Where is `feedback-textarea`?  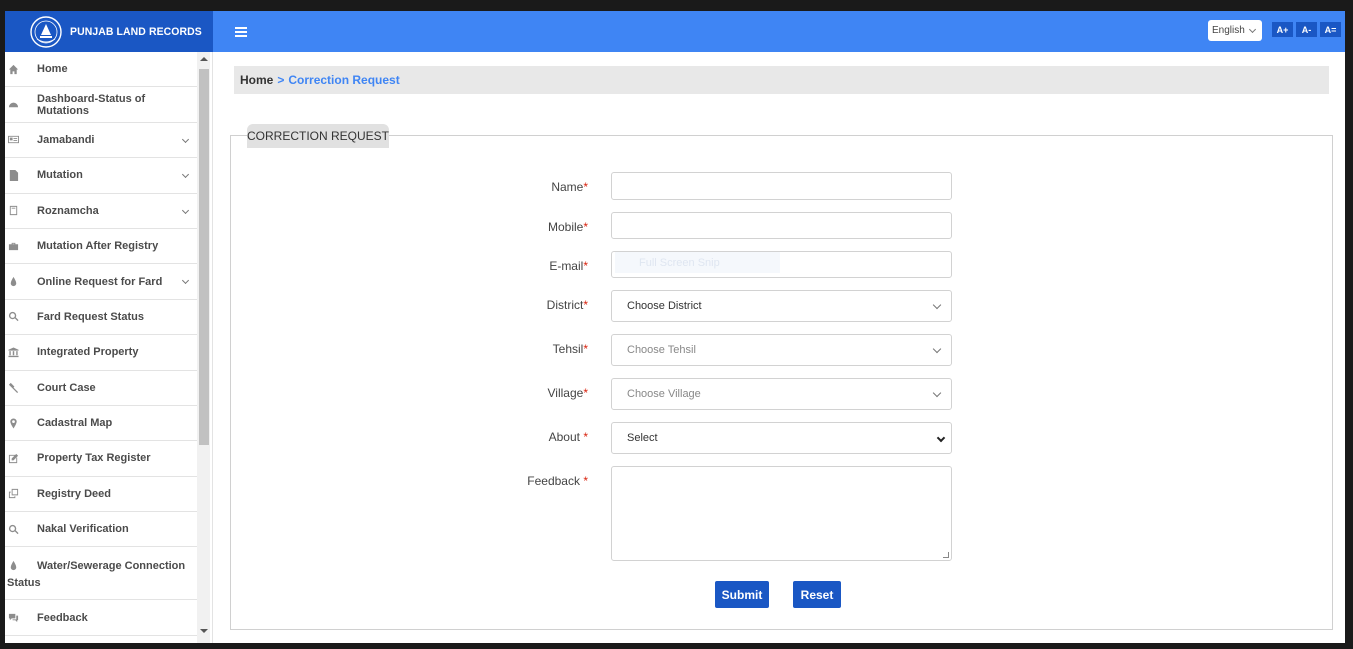
feedback-textarea is located at coordinates (781, 513).